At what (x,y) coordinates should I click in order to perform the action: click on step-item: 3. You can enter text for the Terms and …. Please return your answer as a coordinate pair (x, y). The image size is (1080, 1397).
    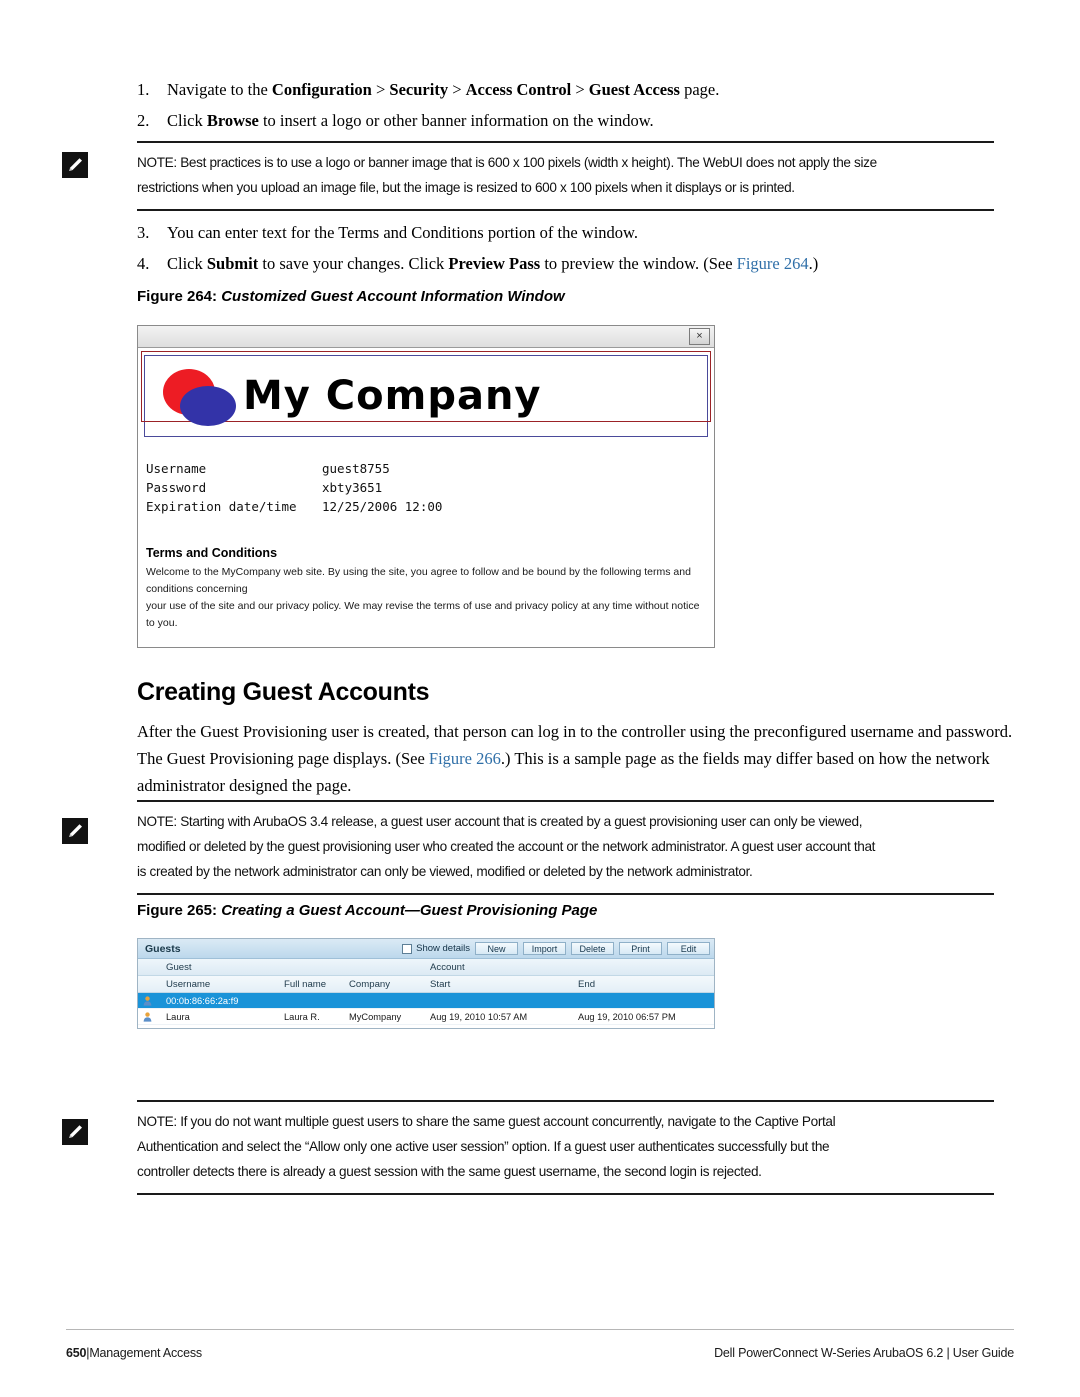
    Looking at the image, I should click on (577, 232).